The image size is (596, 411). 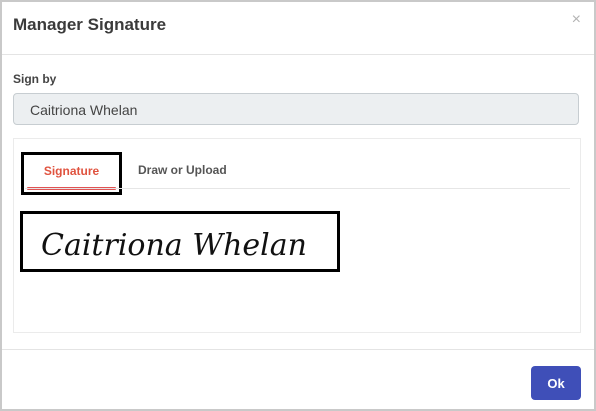 What do you see at coordinates (90, 24) in the screenshot?
I see `dialog-title: Manager Signature` at bounding box center [90, 24].